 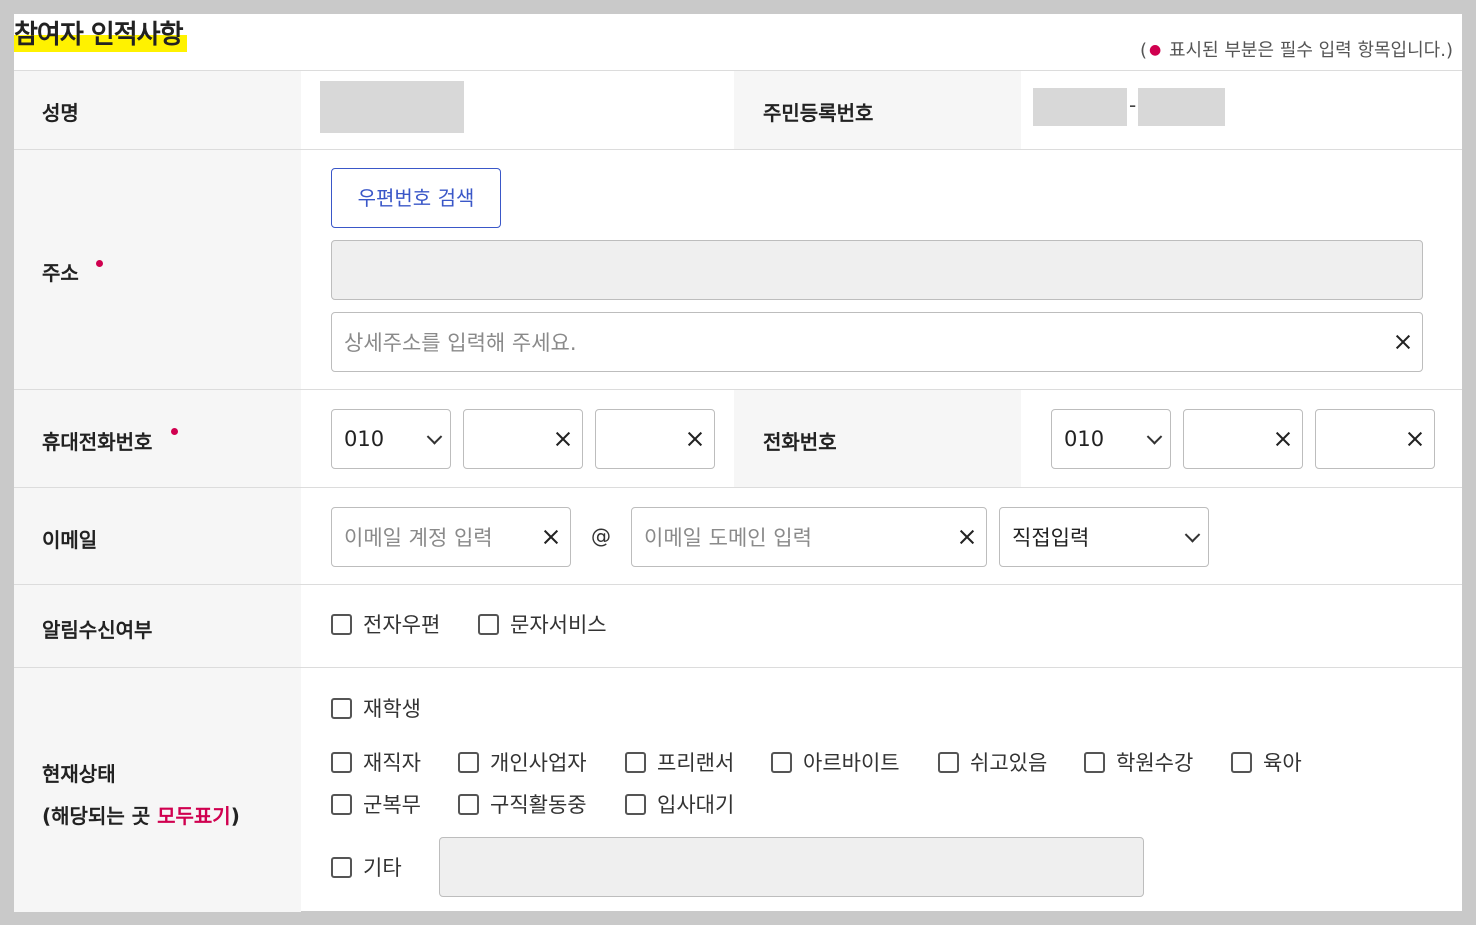 What do you see at coordinates (1243, 439) in the screenshot?
I see `phone-middle-input` at bounding box center [1243, 439].